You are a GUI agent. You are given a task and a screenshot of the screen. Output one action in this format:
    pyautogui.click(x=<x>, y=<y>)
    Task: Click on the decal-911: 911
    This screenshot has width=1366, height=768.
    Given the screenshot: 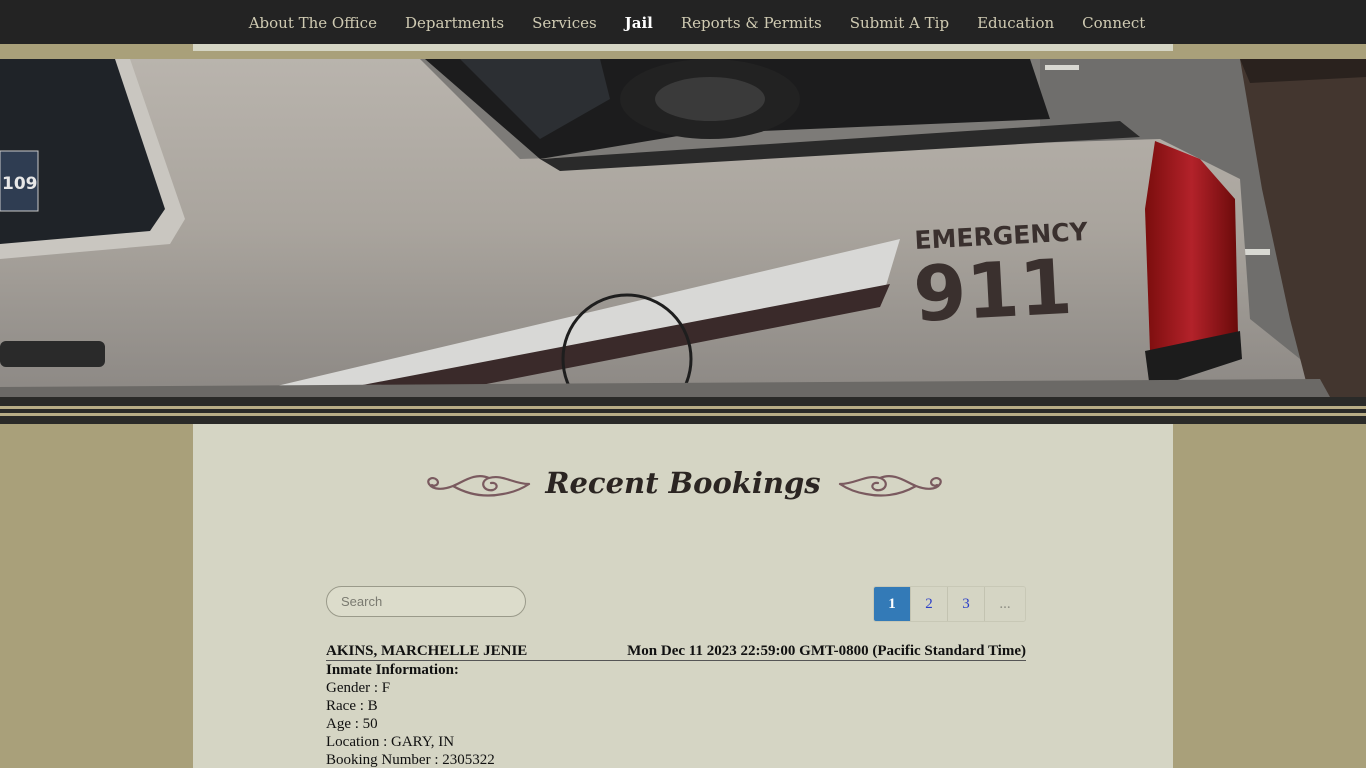 What is the action you would take?
    pyautogui.click(x=992, y=290)
    